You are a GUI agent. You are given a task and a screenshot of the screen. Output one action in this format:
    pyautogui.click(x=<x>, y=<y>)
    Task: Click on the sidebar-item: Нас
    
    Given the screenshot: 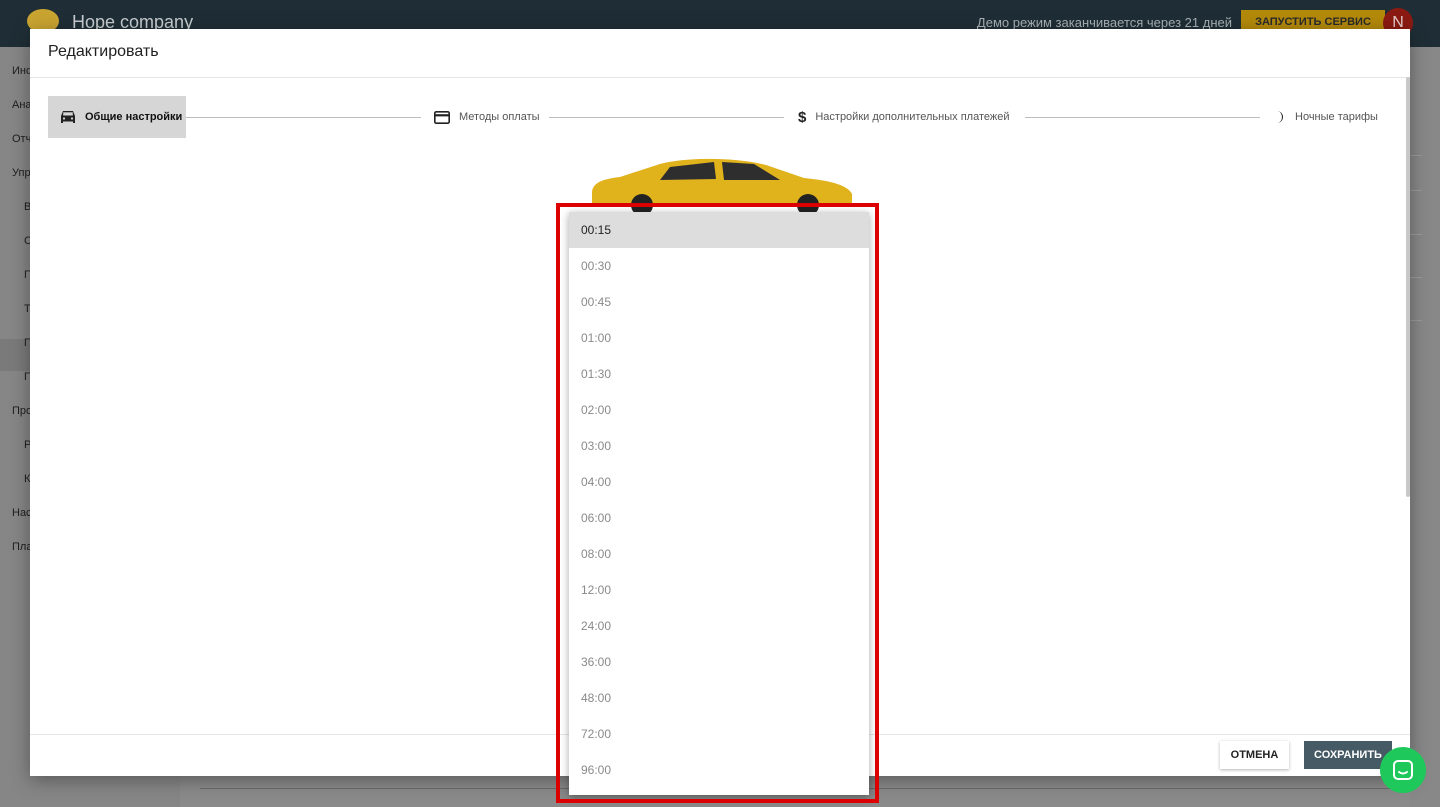 What is the action you would take?
    pyautogui.click(x=22, y=513)
    